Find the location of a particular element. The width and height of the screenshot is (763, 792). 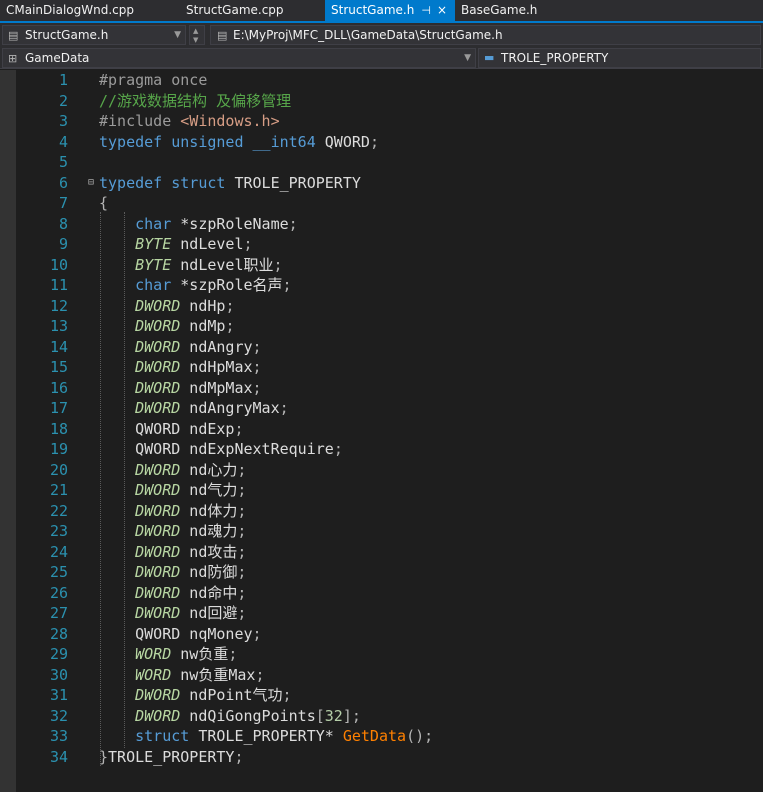

line-number: 15 is located at coordinates (58, 367).